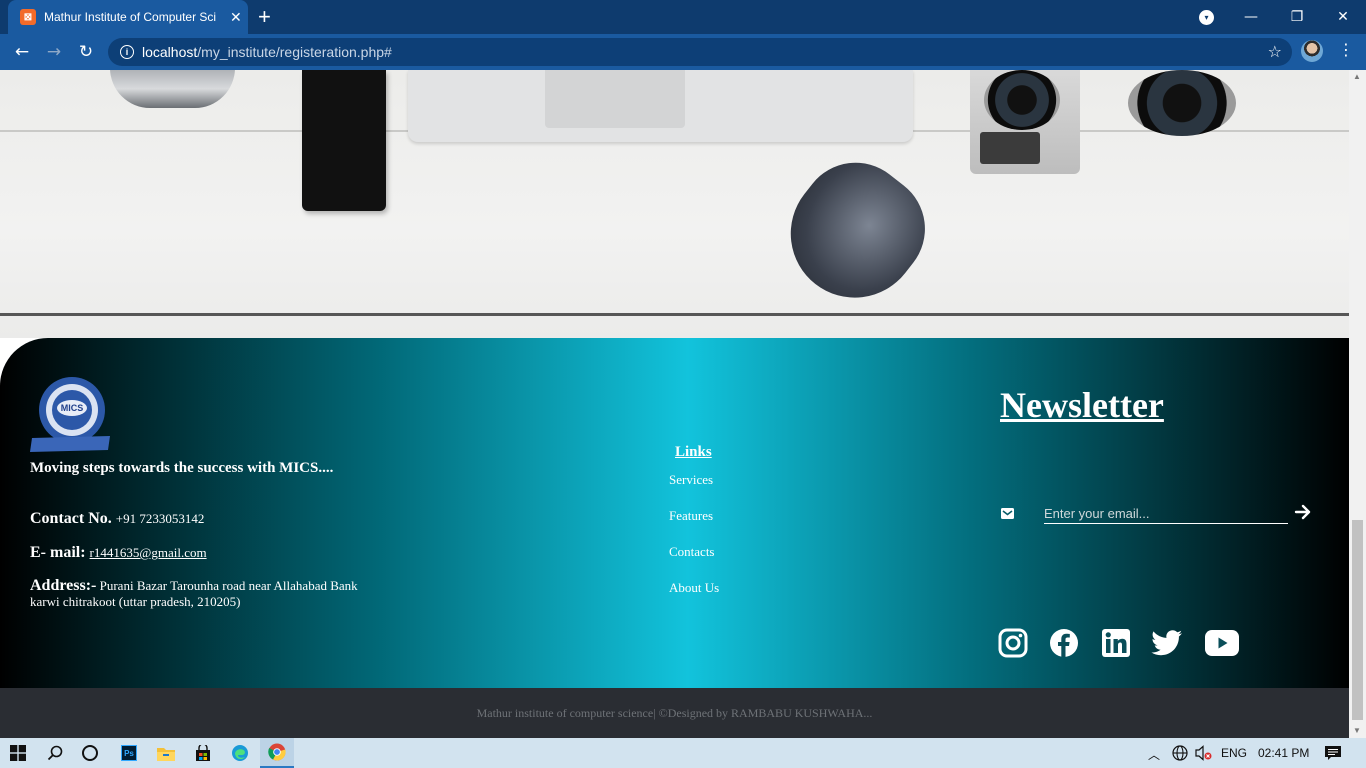  Describe the element at coordinates (1206, 17) in the screenshot. I see `tab-search-icon: ▾` at that location.